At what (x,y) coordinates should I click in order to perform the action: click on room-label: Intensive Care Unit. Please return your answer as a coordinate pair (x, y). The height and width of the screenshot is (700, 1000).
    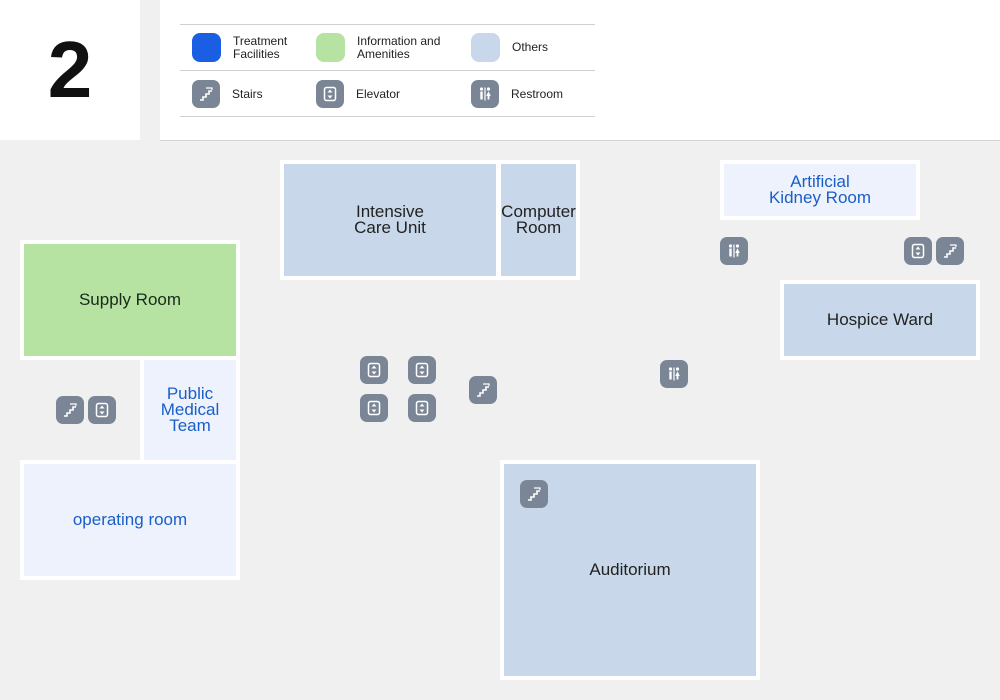
    Looking at the image, I should click on (390, 219).